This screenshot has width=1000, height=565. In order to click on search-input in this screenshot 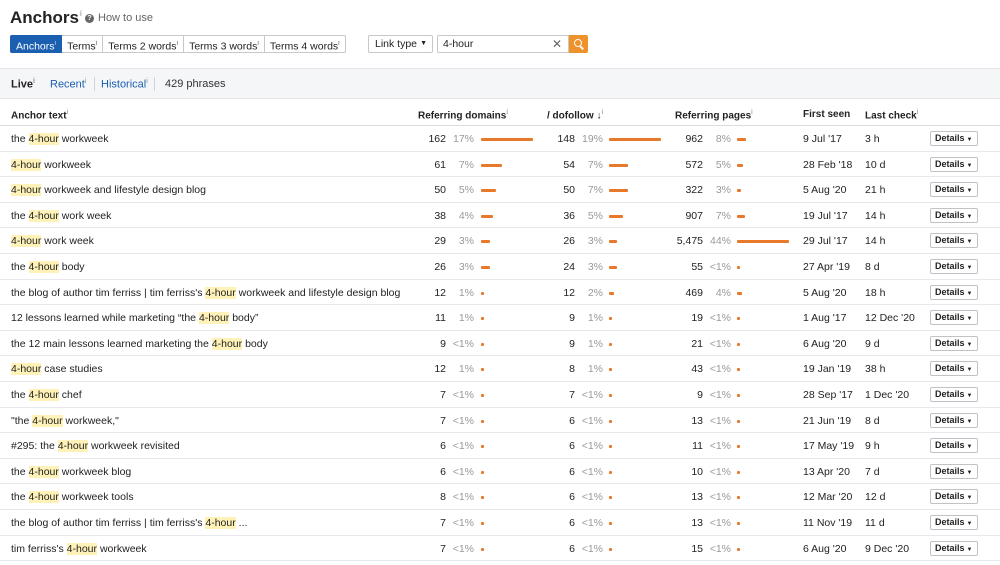, I will do `click(503, 44)`.